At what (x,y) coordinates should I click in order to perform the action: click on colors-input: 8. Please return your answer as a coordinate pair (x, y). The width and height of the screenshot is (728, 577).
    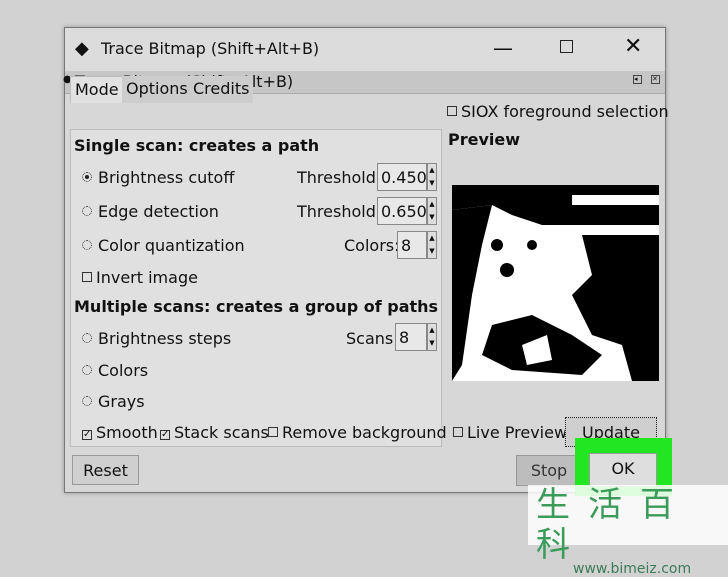
    Looking at the image, I should click on (412, 245).